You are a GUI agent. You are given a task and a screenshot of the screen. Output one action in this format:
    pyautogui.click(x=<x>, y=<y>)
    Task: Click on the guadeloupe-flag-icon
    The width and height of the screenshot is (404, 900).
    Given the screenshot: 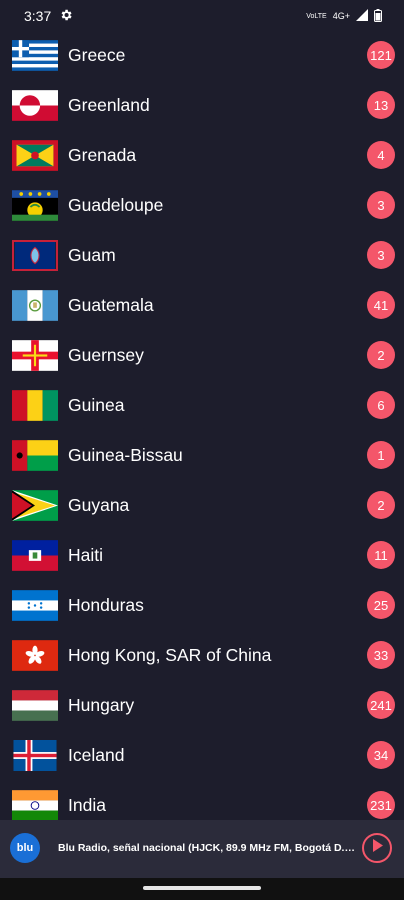 What is the action you would take?
    pyautogui.click(x=35, y=205)
    